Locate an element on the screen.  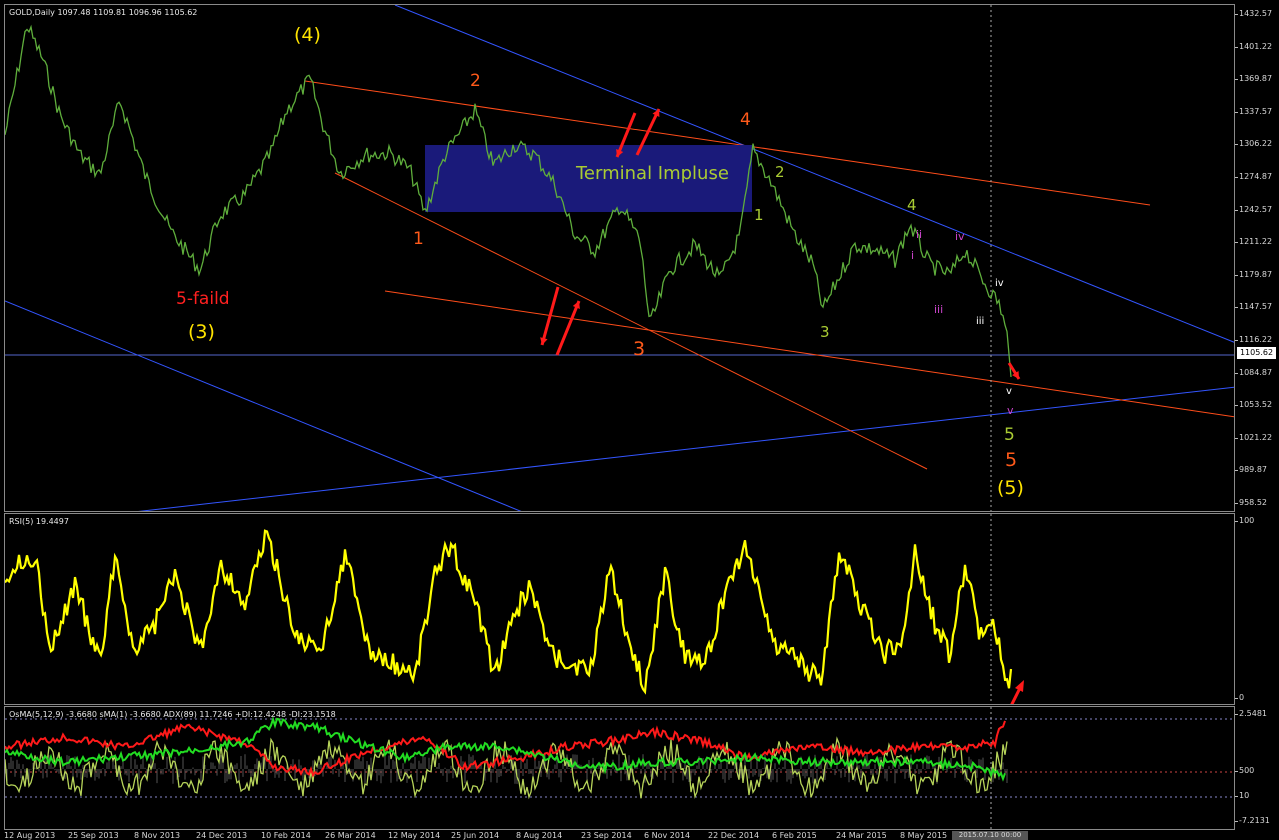
arrow-up-lower is located at coordinates (568, 328).